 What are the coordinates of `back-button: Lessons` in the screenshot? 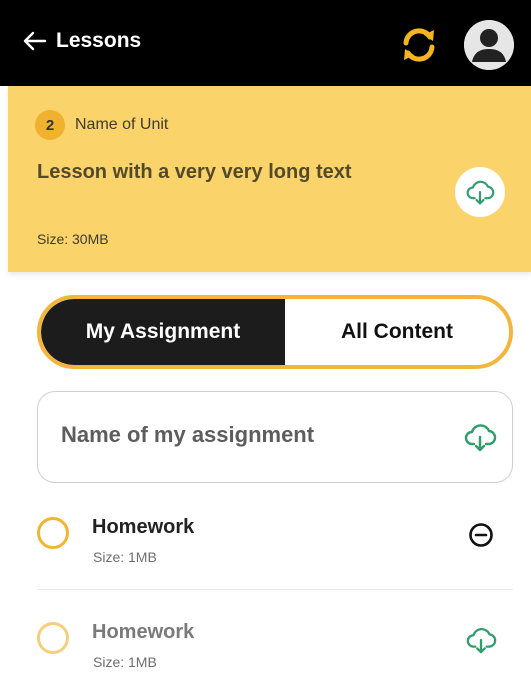 It's located at (81, 41).